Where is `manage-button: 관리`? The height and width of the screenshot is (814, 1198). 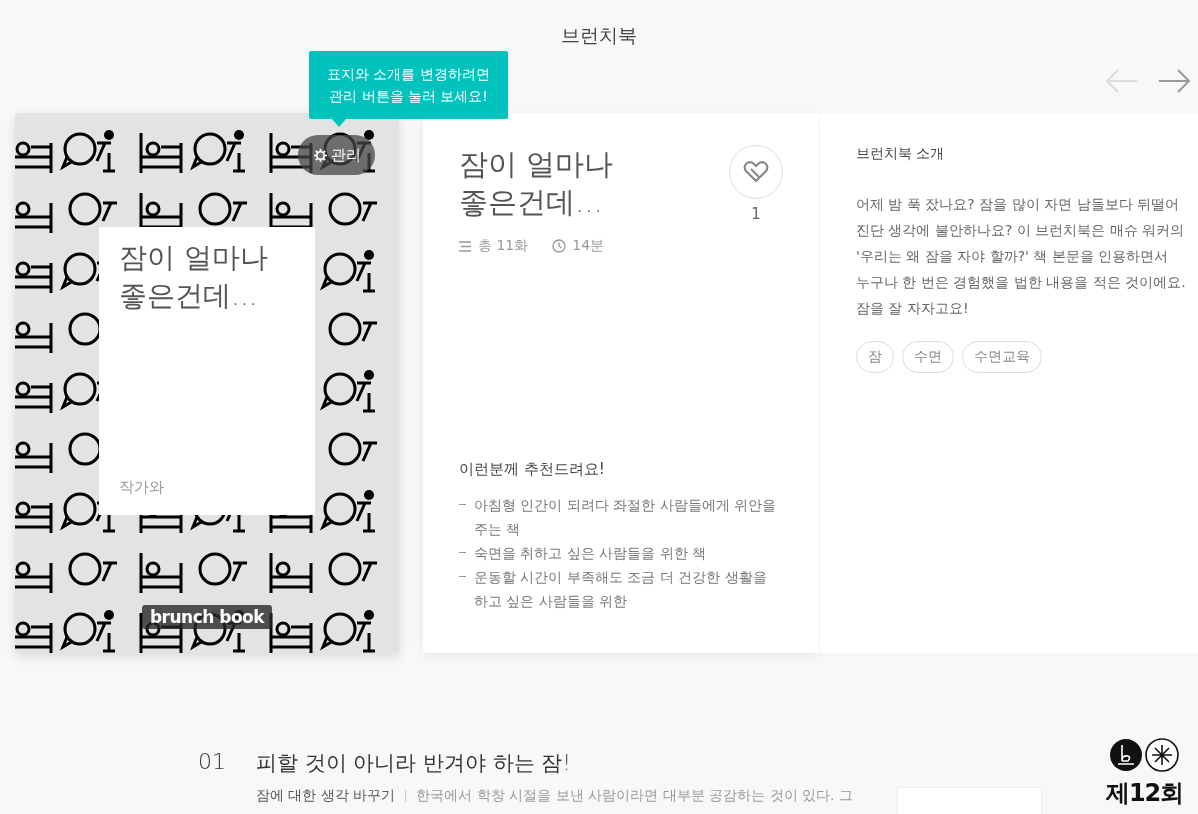 manage-button: 관리 is located at coordinates (336, 155).